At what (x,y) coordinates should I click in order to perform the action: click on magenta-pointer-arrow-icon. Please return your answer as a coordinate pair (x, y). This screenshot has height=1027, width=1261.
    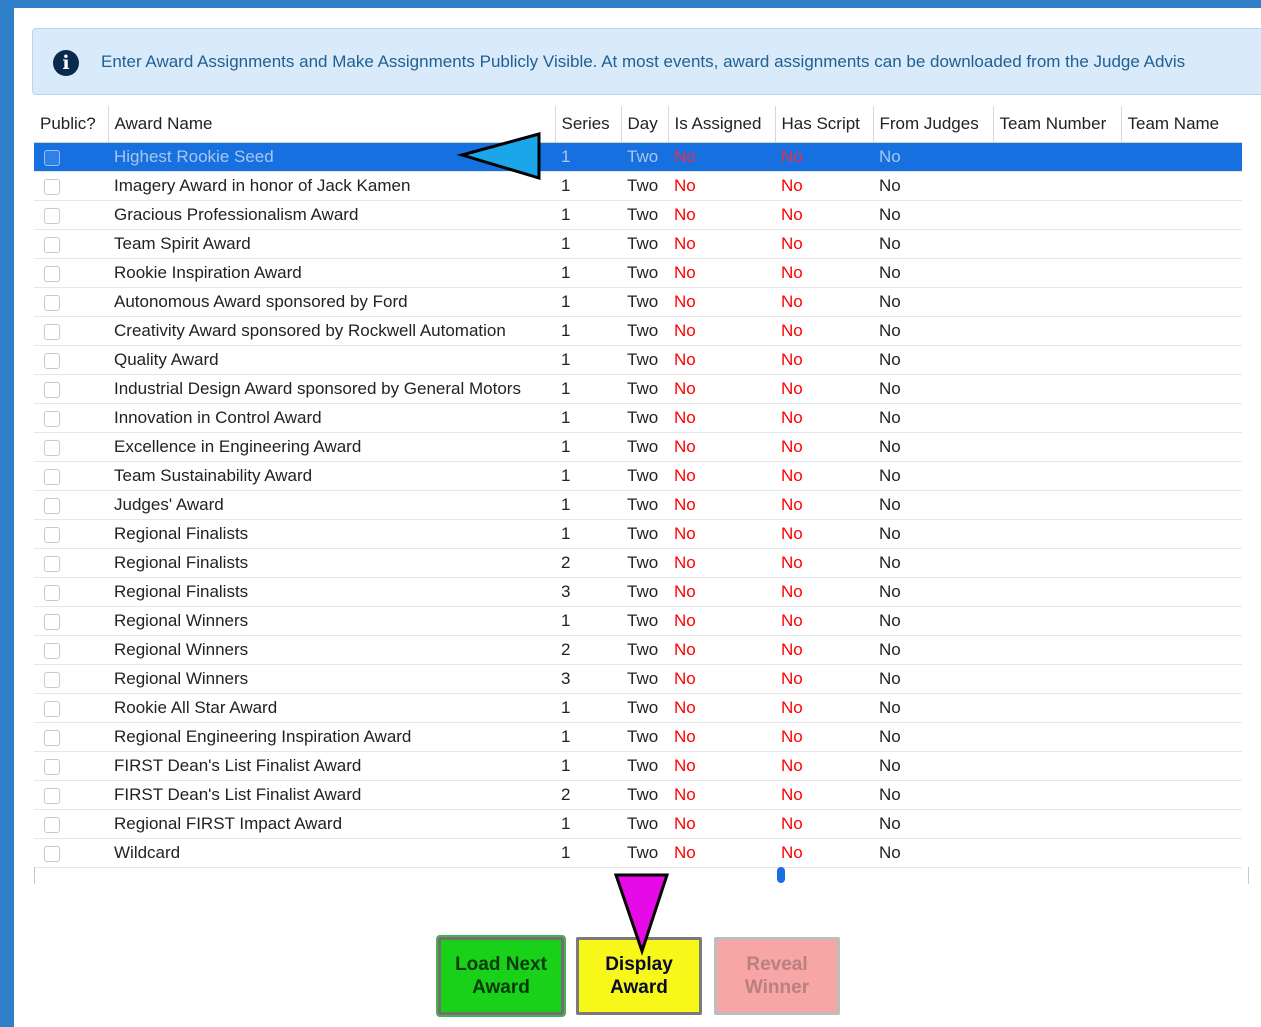
    Looking at the image, I should click on (641, 914).